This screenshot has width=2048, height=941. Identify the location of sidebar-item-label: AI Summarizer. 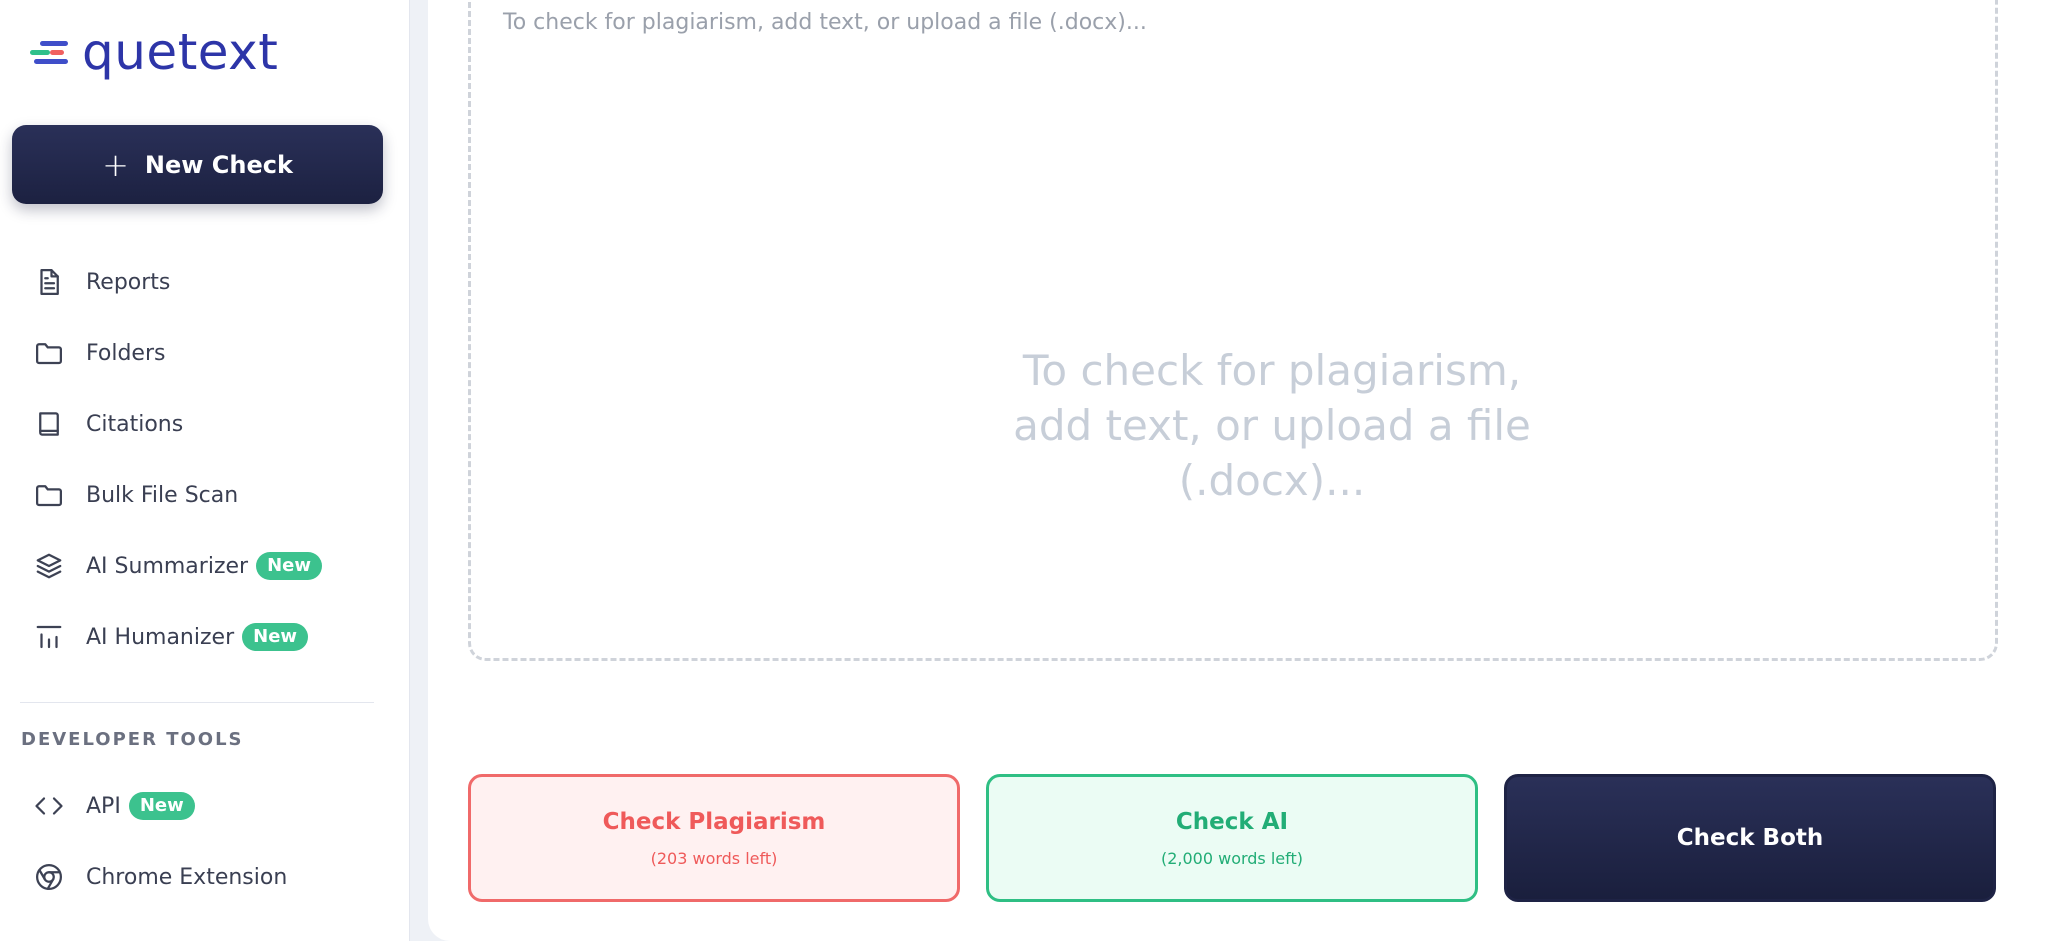
(167, 566).